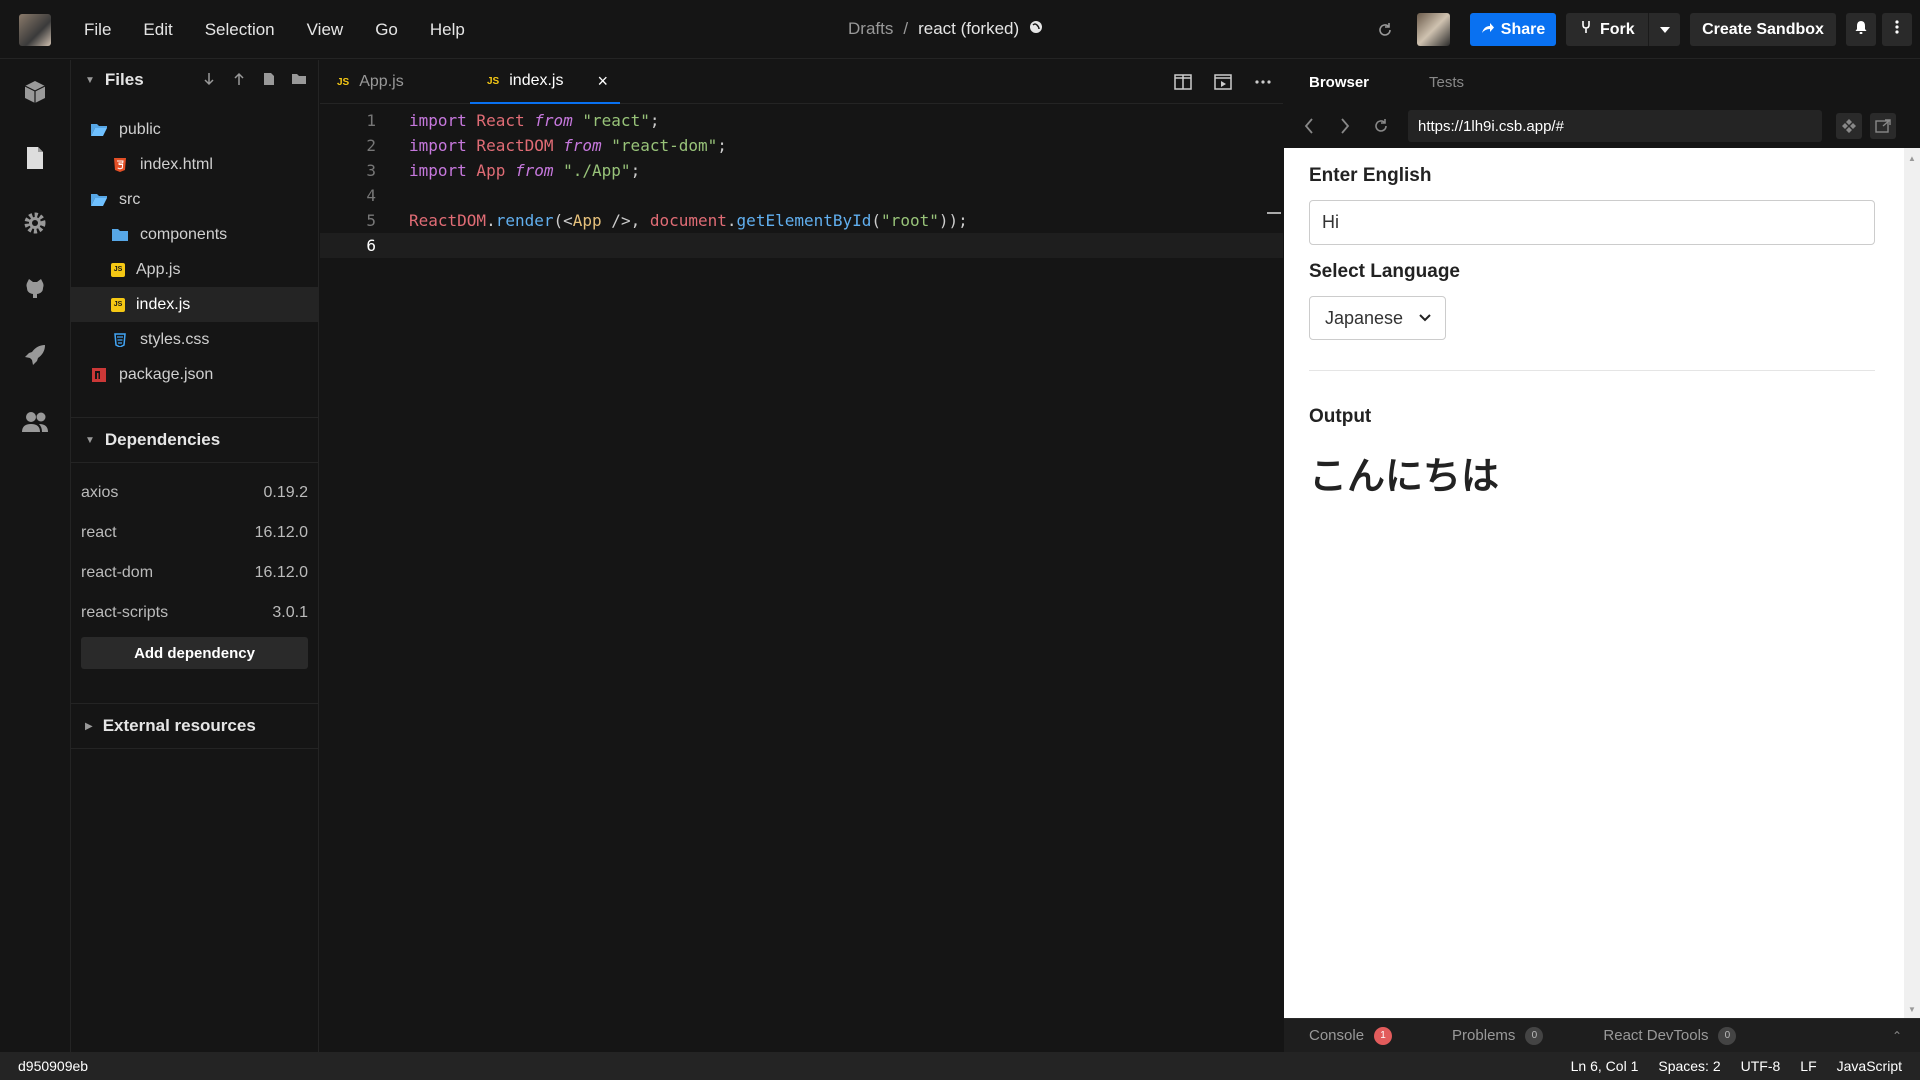 This screenshot has width=1920, height=1080. I want to click on tab-problems: Problems 0, so click(1498, 1035).